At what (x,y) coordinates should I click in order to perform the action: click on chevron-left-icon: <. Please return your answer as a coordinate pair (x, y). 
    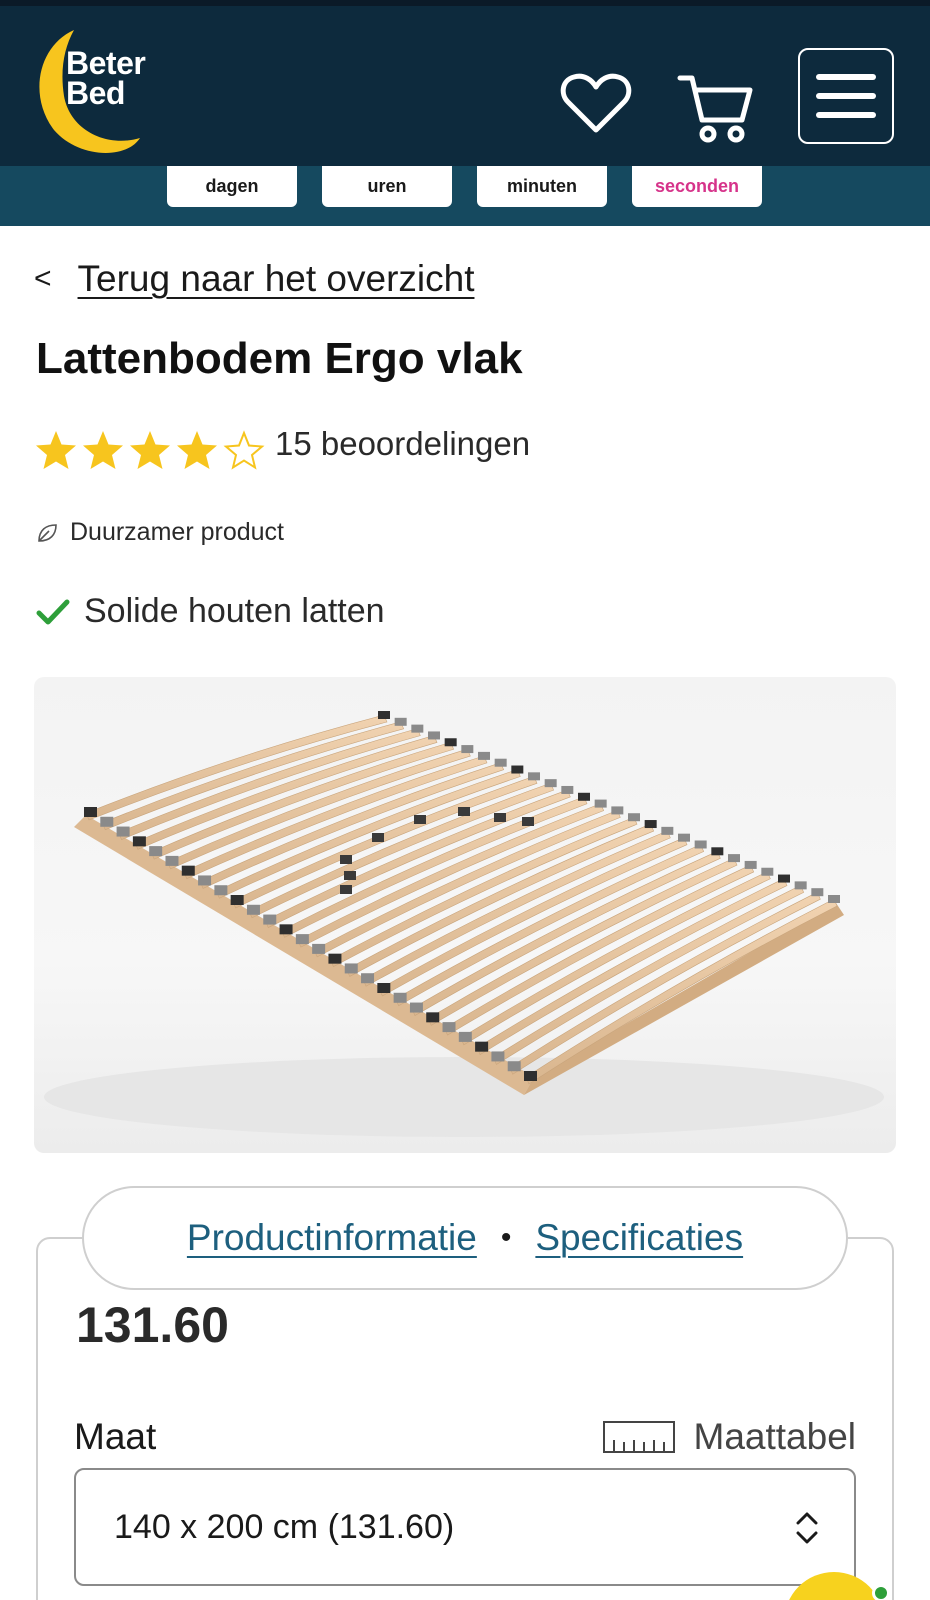
    Looking at the image, I should click on (43, 278).